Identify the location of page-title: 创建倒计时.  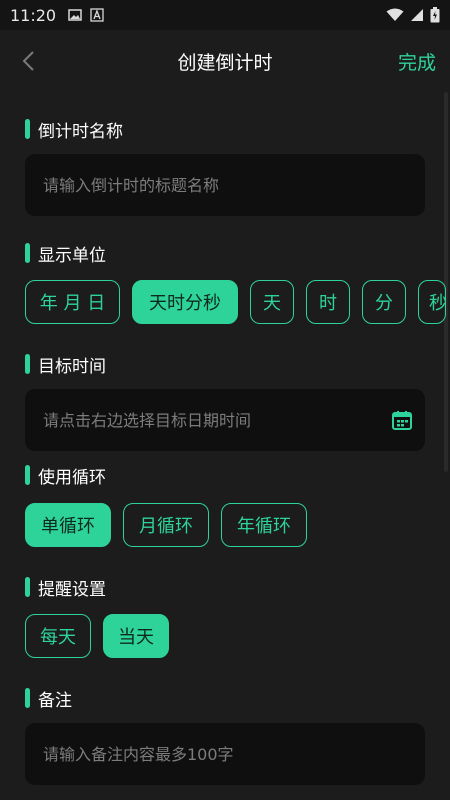
(225, 62).